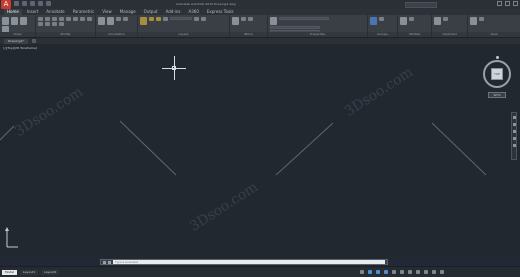 Image resolution: width=520 pixels, height=277 pixels. I want to click on redo-icon, so click(48, 3).